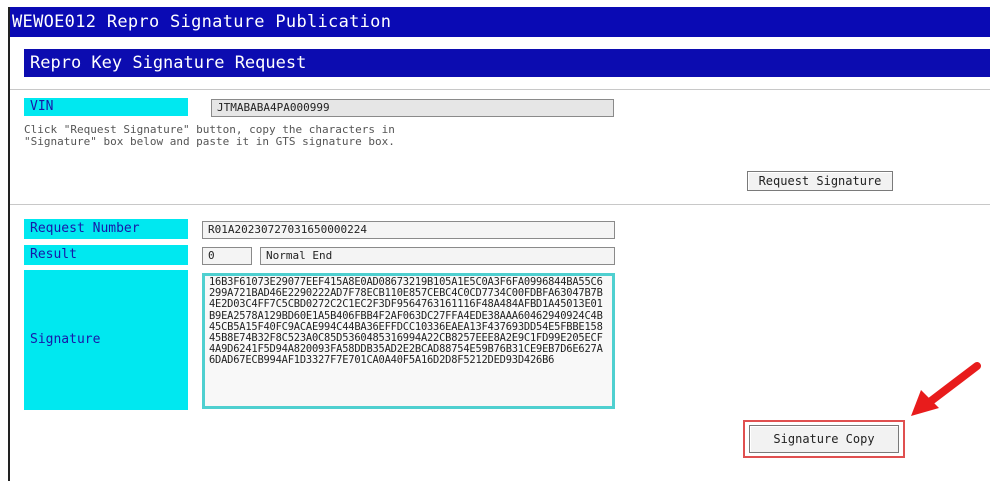 The height and width of the screenshot is (481, 990). I want to click on result-label: Result, so click(106, 255).